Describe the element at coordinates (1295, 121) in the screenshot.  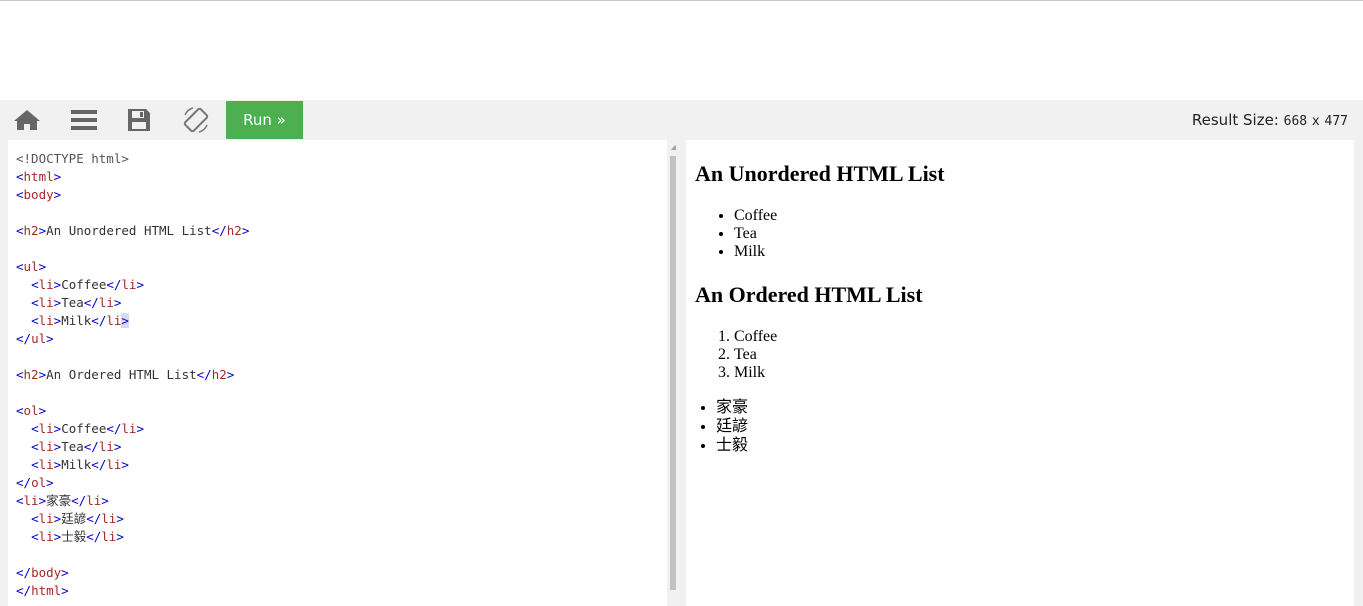
I see `result-width: 668` at that location.